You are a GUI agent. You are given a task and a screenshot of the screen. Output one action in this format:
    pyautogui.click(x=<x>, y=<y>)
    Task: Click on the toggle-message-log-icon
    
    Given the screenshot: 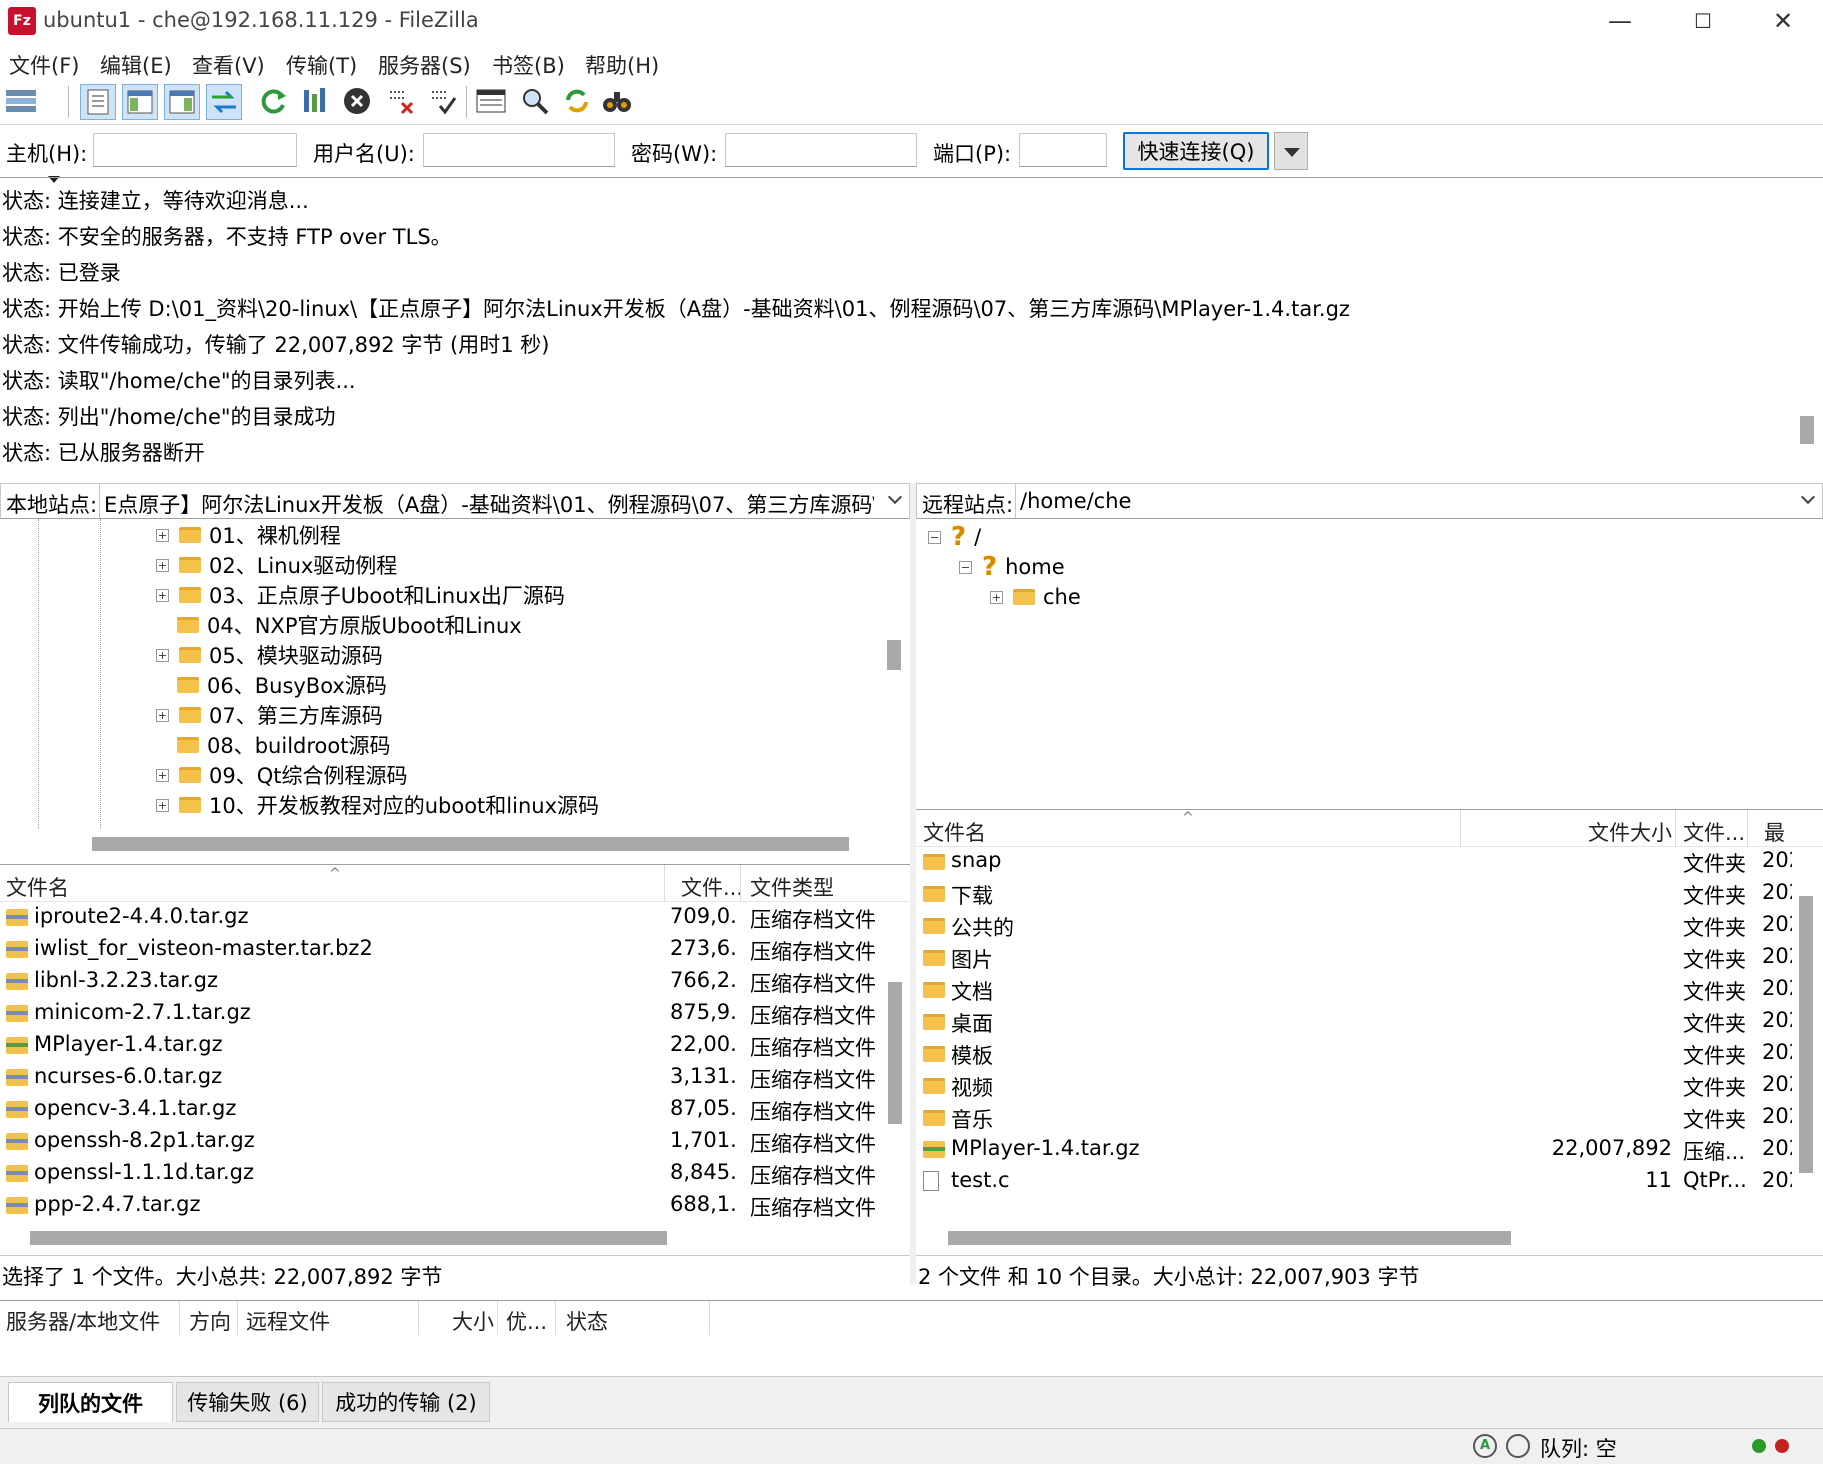 What is the action you would take?
    pyautogui.click(x=98, y=102)
    